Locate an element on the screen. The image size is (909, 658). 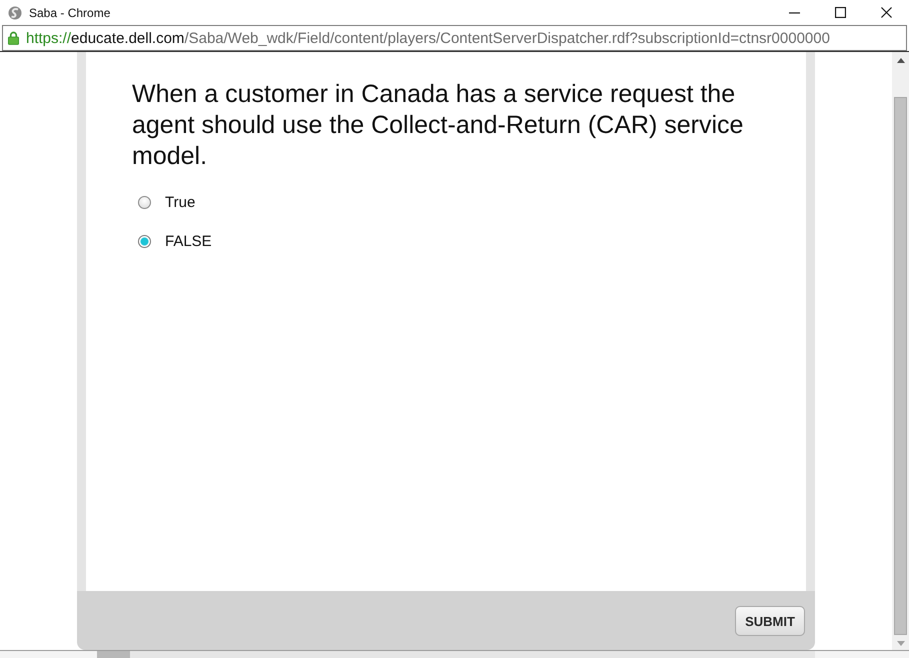
scroll-down-arrow-icon is located at coordinates (900, 643).